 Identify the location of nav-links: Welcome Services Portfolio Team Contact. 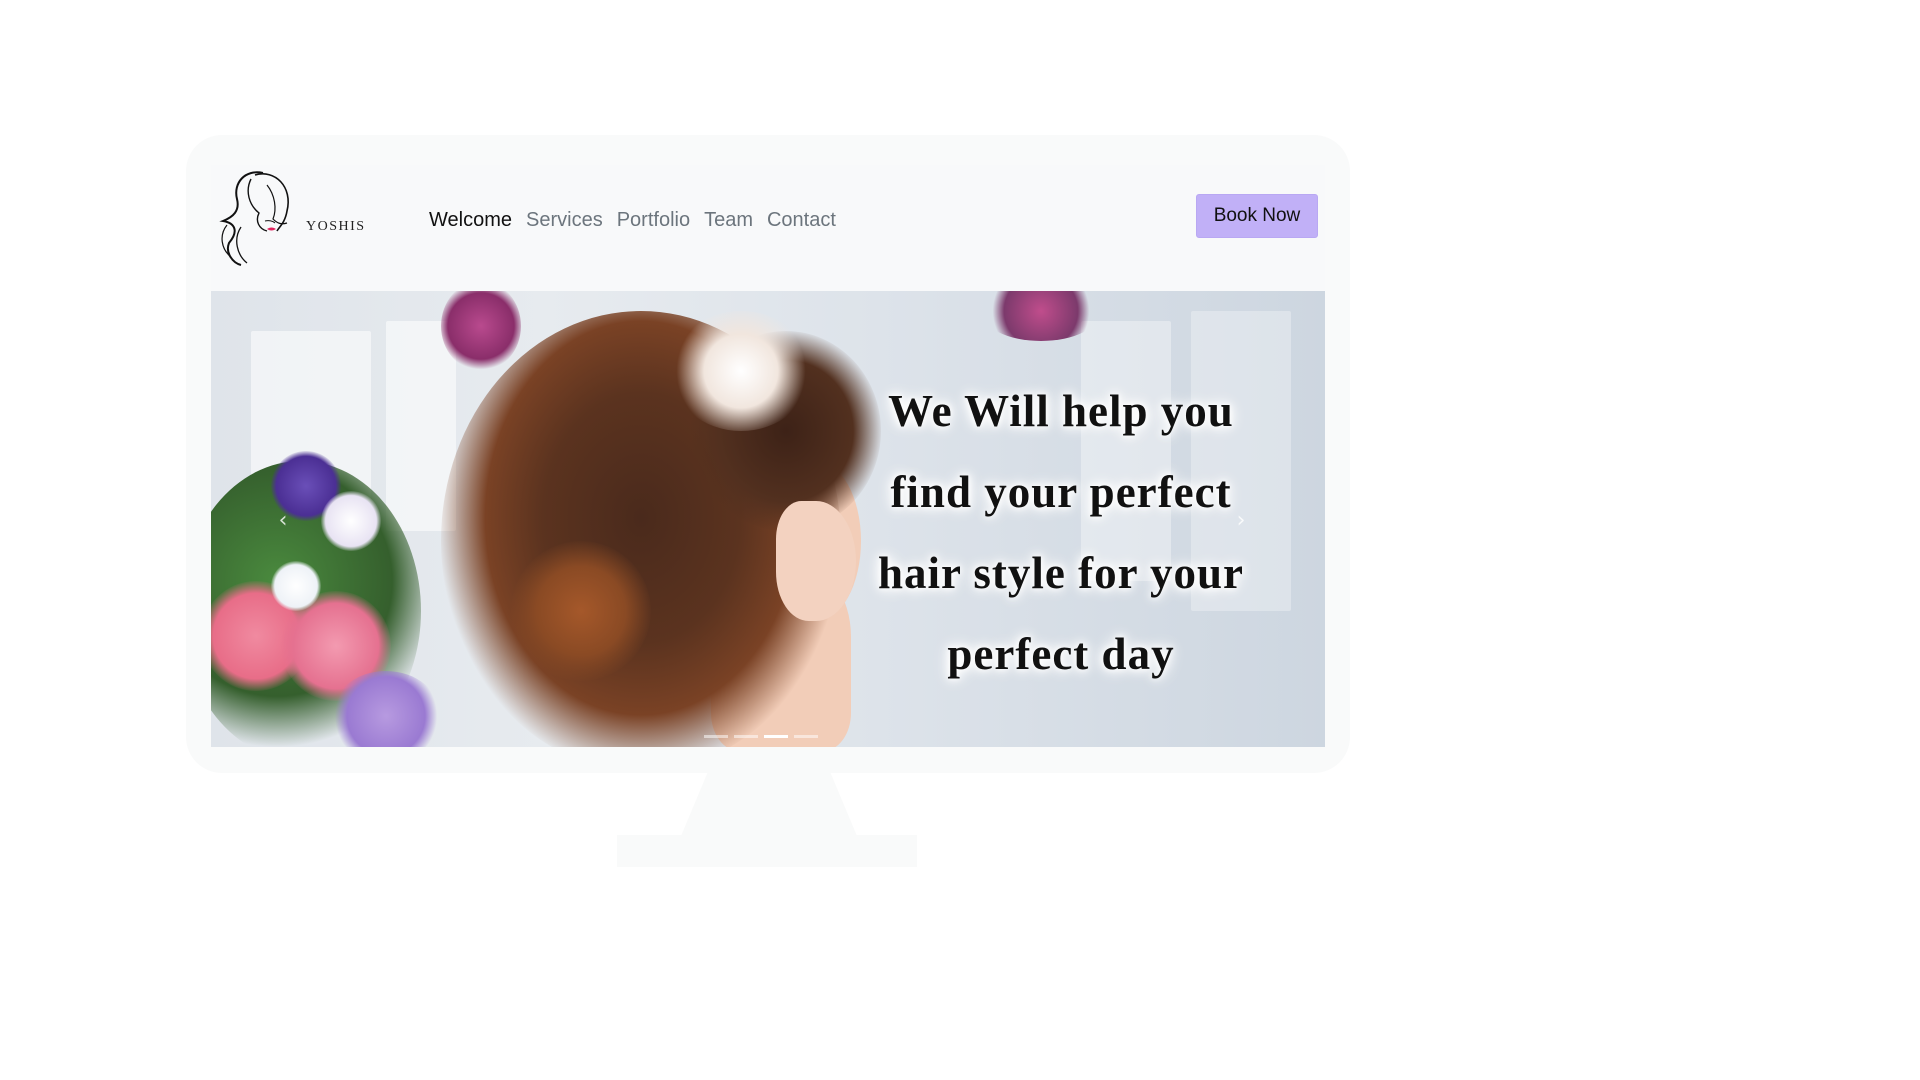
(632, 220).